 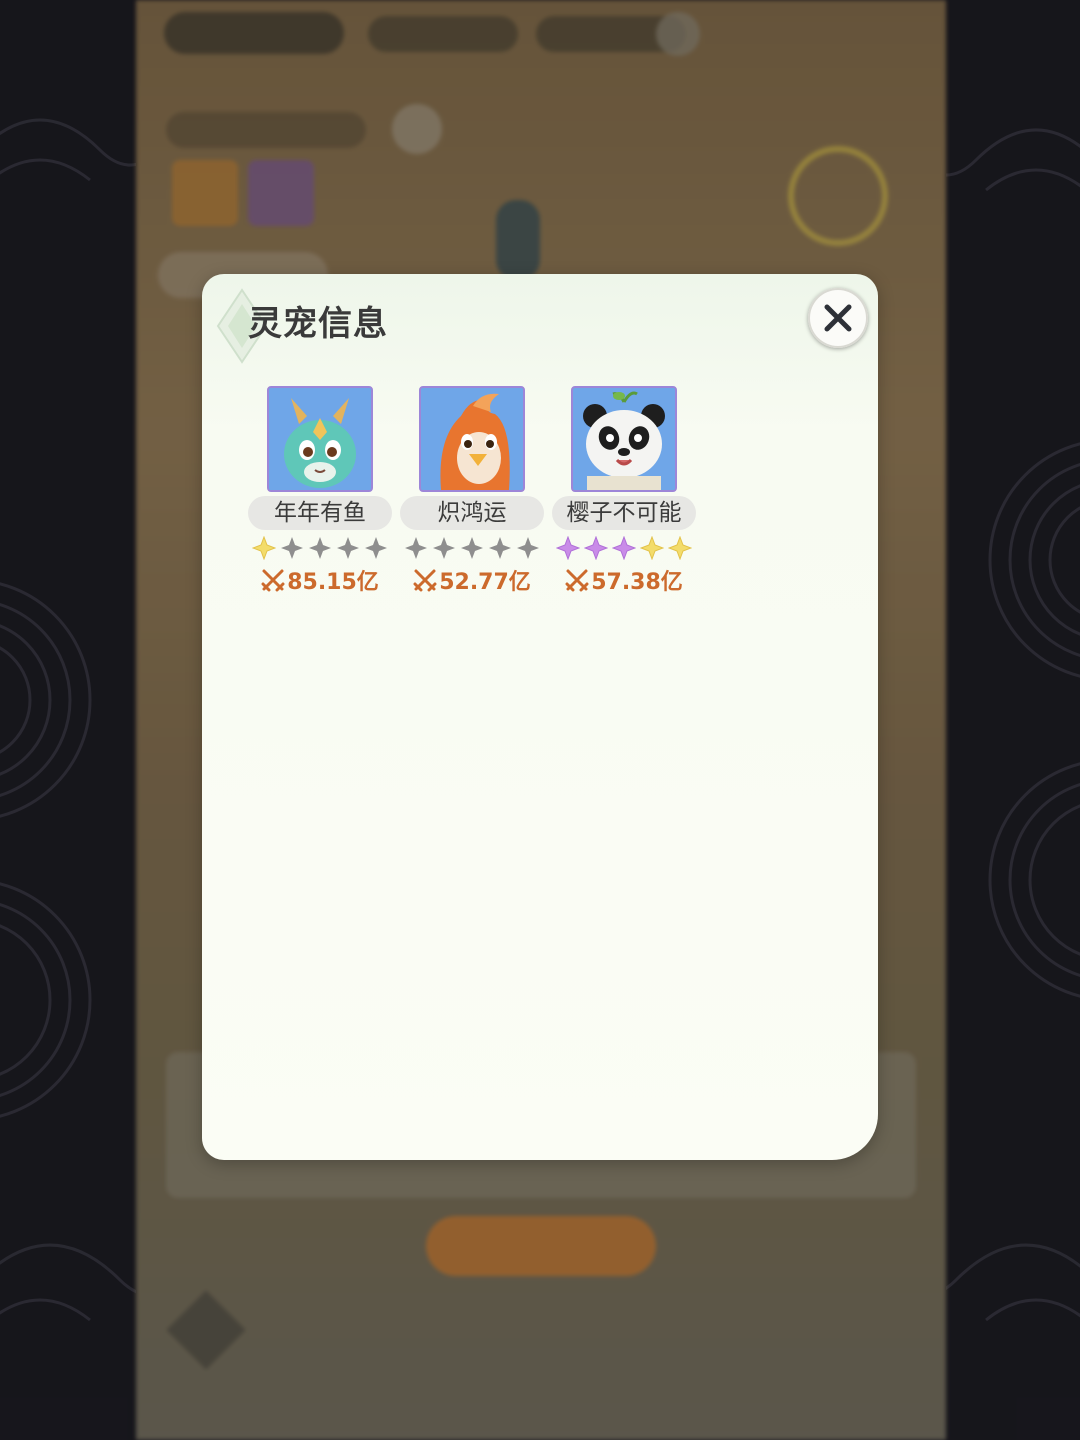 I want to click on pet-name: 炽鸿运, so click(x=472, y=513).